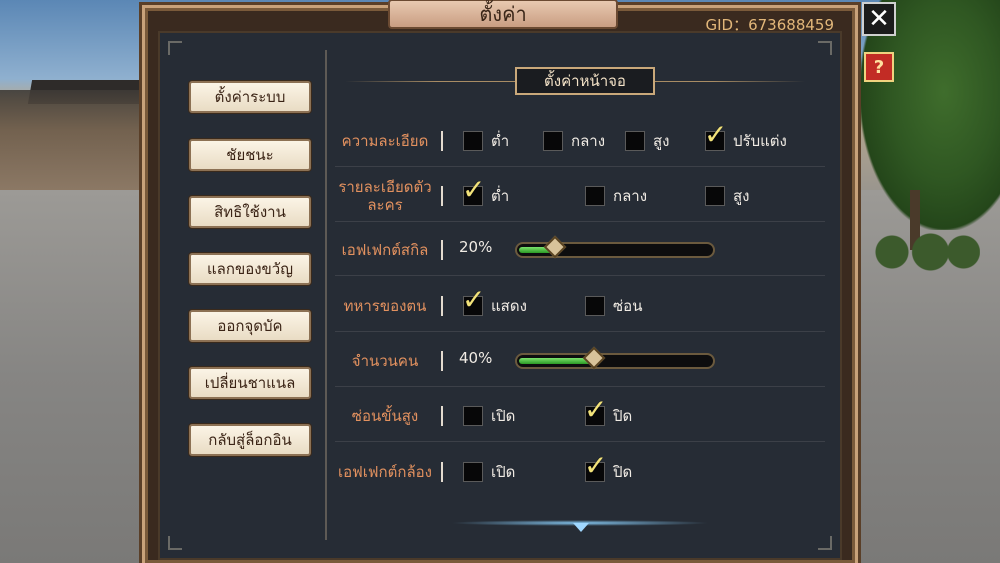 This screenshot has height=563, width=1000. I want to click on option-resolution-high: สูง, so click(647, 141).